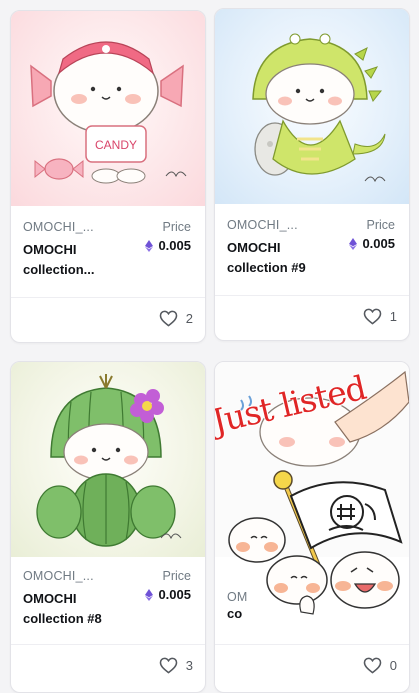  What do you see at coordinates (108, 108) in the screenshot?
I see `nft-image-candy: CANDY` at bounding box center [108, 108].